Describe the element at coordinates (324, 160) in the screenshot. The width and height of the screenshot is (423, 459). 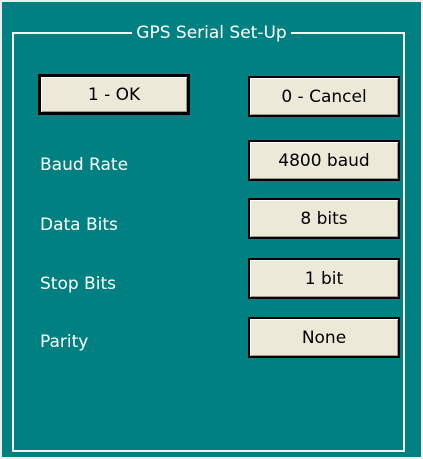
I see `baud-rate-button: 4800 baud` at that location.